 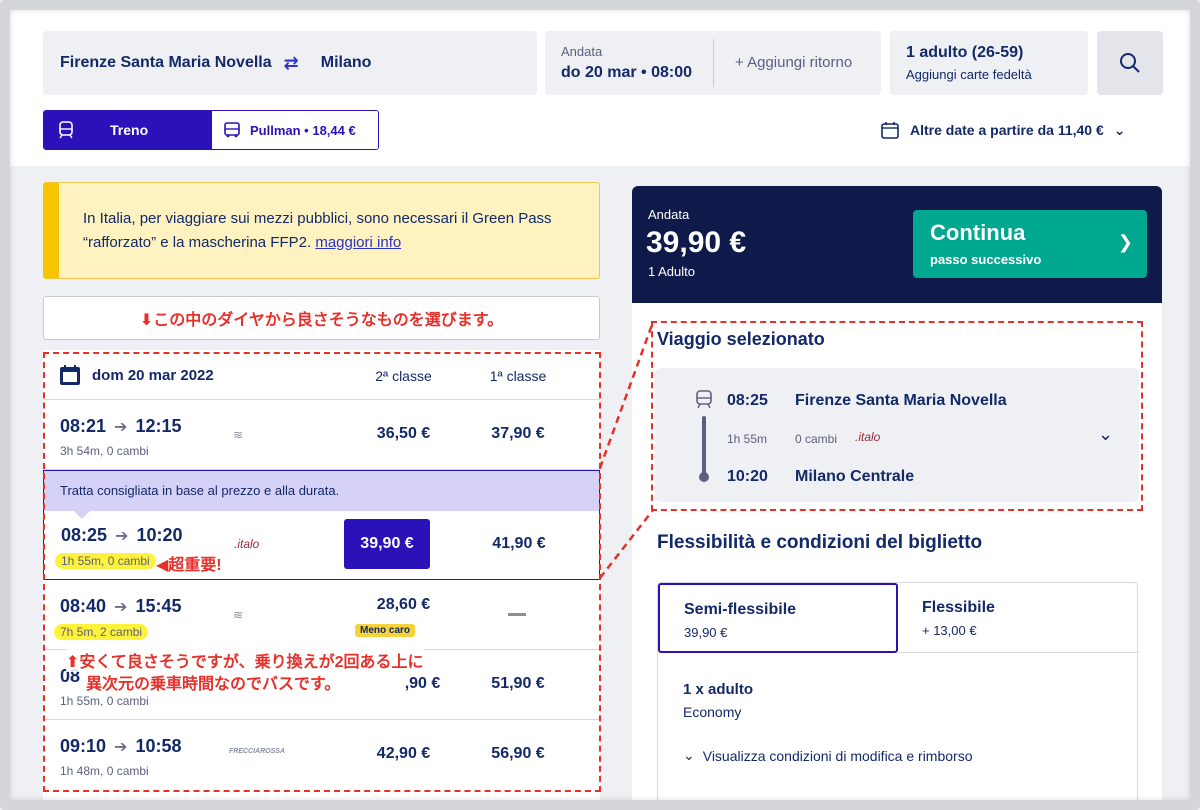 I want to click on fare-class: Economy, so click(x=712, y=712).